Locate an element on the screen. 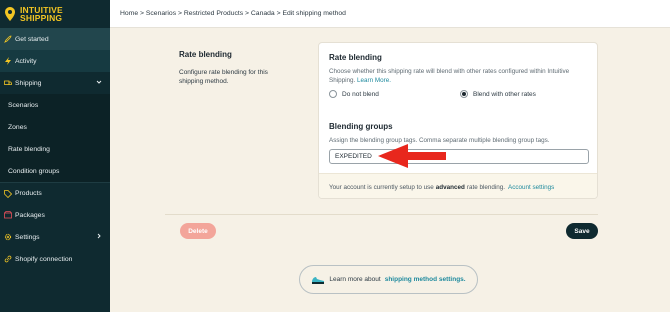  radio-do-not-blend: Do not blend is located at coordinates (354, 94).